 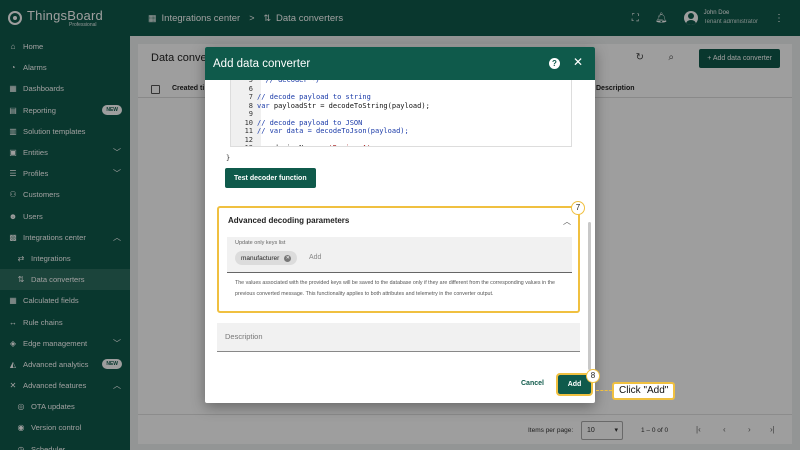 What do you see at coordinates (293, 82) in the screenshot?
I see `code-token: // decoder */` at bounding box center [293, 82].